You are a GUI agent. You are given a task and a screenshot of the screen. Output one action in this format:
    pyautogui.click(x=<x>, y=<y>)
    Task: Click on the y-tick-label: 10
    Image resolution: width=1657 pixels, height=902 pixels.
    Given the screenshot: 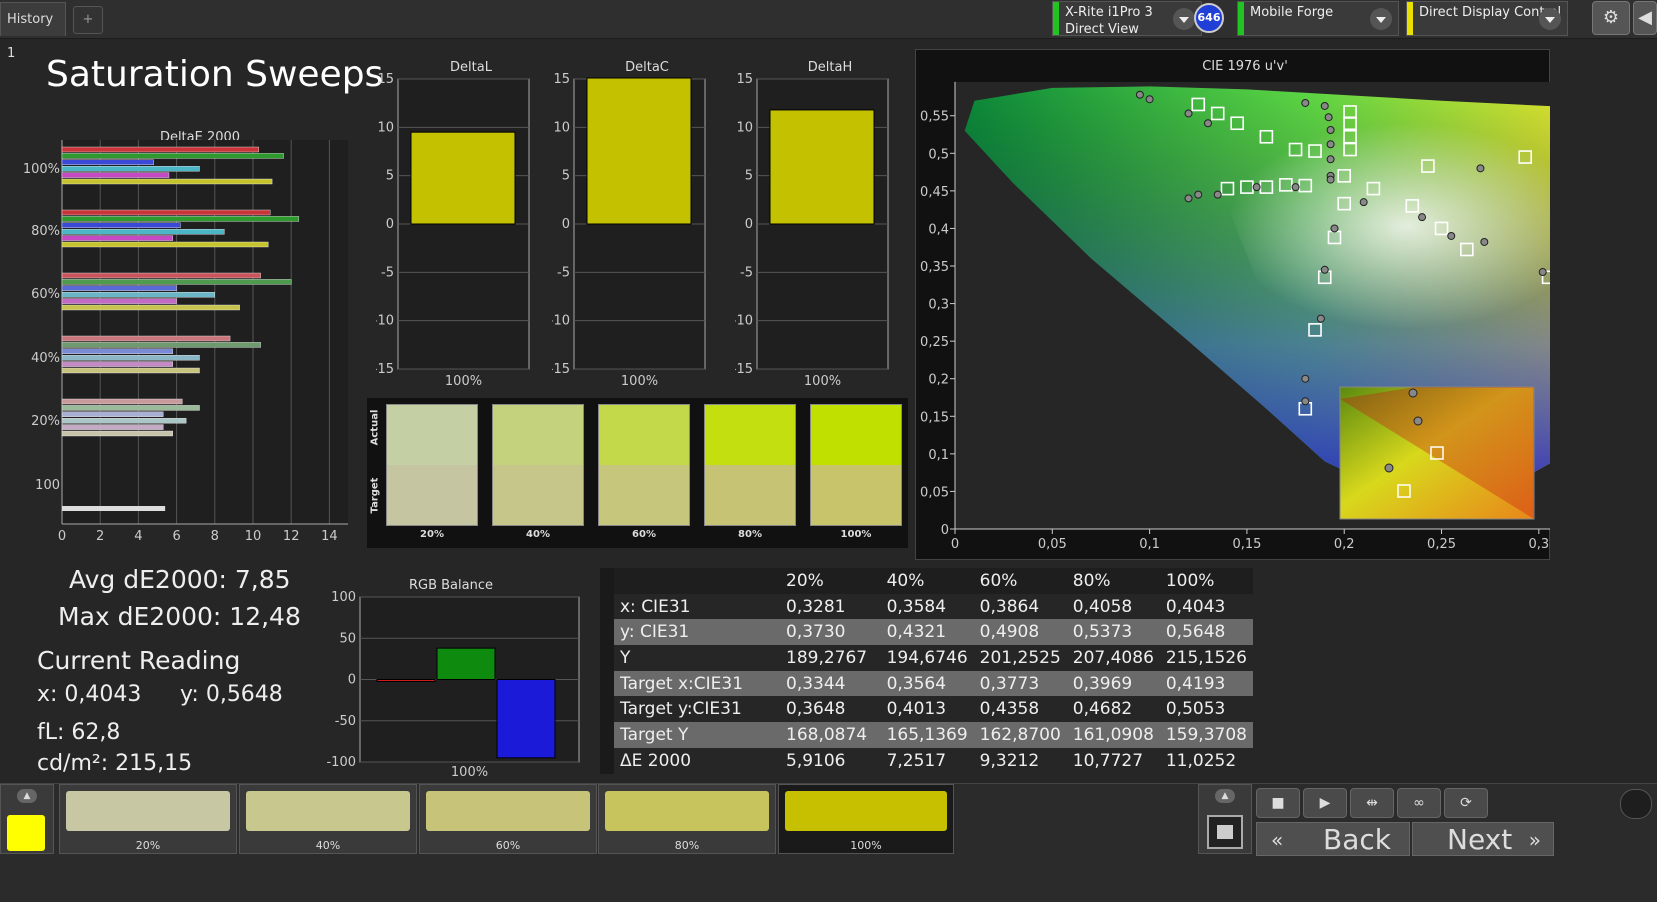 What is the action you would take?
    pyautogui.click(x=744, y=127)
    